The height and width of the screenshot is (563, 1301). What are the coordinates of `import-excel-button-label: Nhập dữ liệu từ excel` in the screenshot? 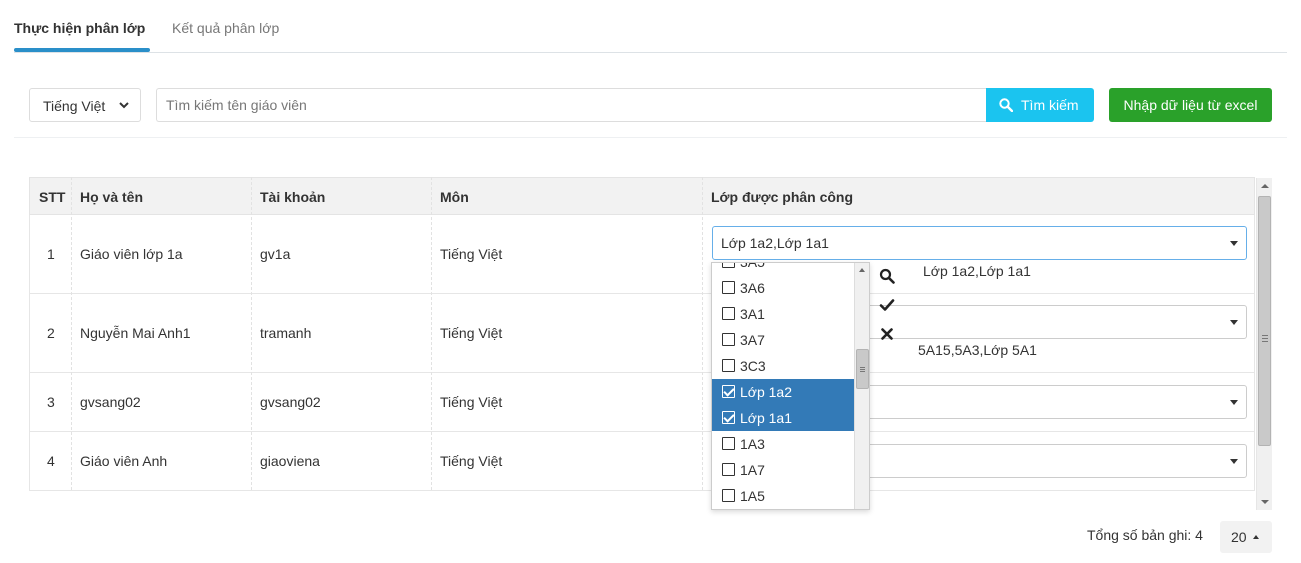 It's located at (1190, 105).